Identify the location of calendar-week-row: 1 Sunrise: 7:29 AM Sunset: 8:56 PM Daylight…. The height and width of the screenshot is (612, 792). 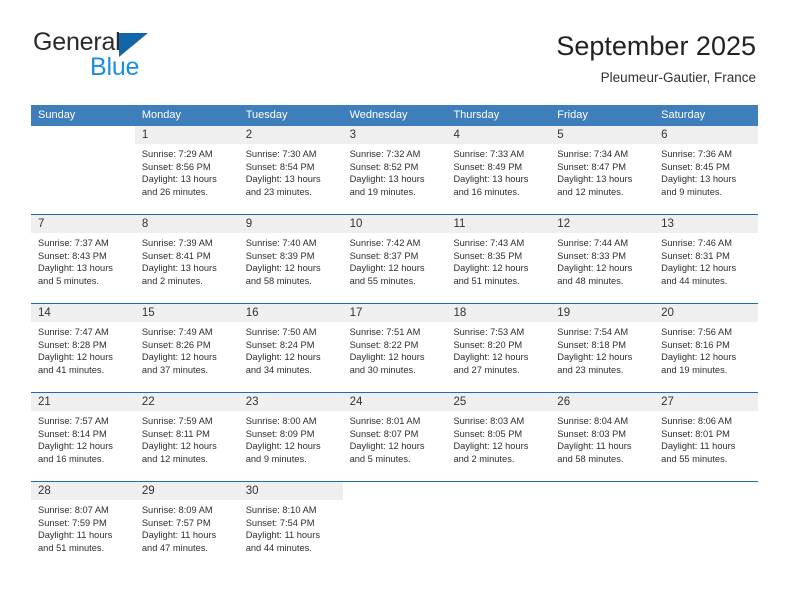
(395, 170).